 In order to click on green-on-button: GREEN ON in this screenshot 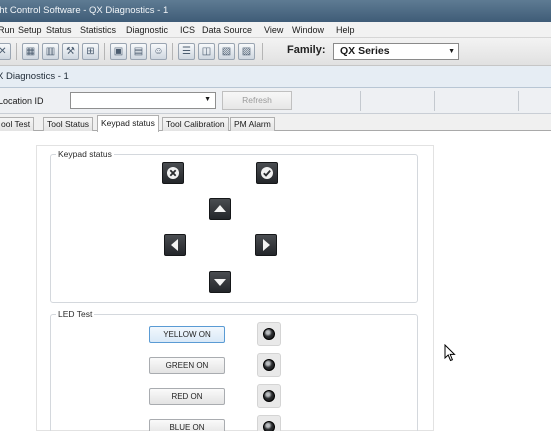, I will do `click(187, 365)`.